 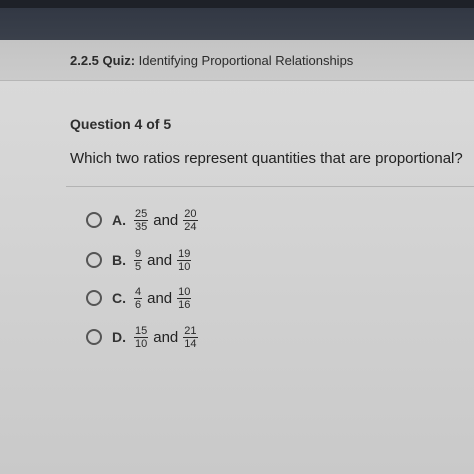 What do you see at coordinates (184, 304) in the screenshot?
I see `denominator: 16` at bounding box center [184, 304].